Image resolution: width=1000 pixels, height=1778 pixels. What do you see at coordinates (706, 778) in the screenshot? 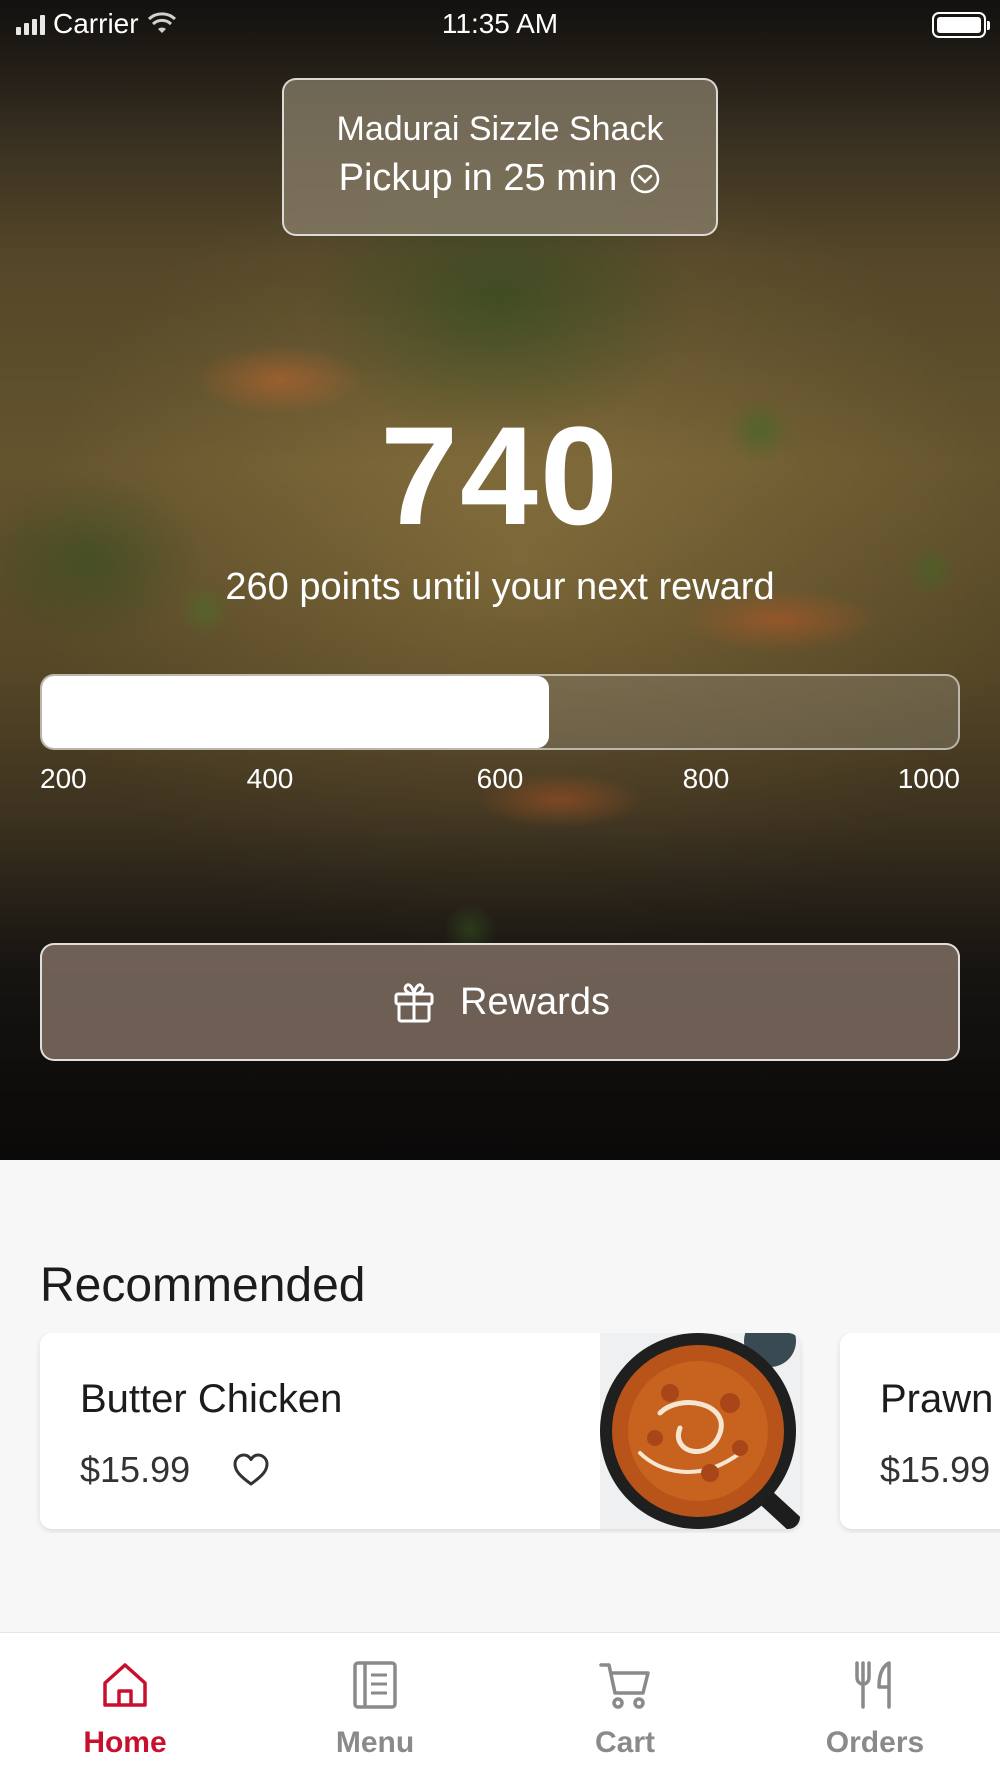
I see `progress-tick: 800` at bounding box center [706, 778].